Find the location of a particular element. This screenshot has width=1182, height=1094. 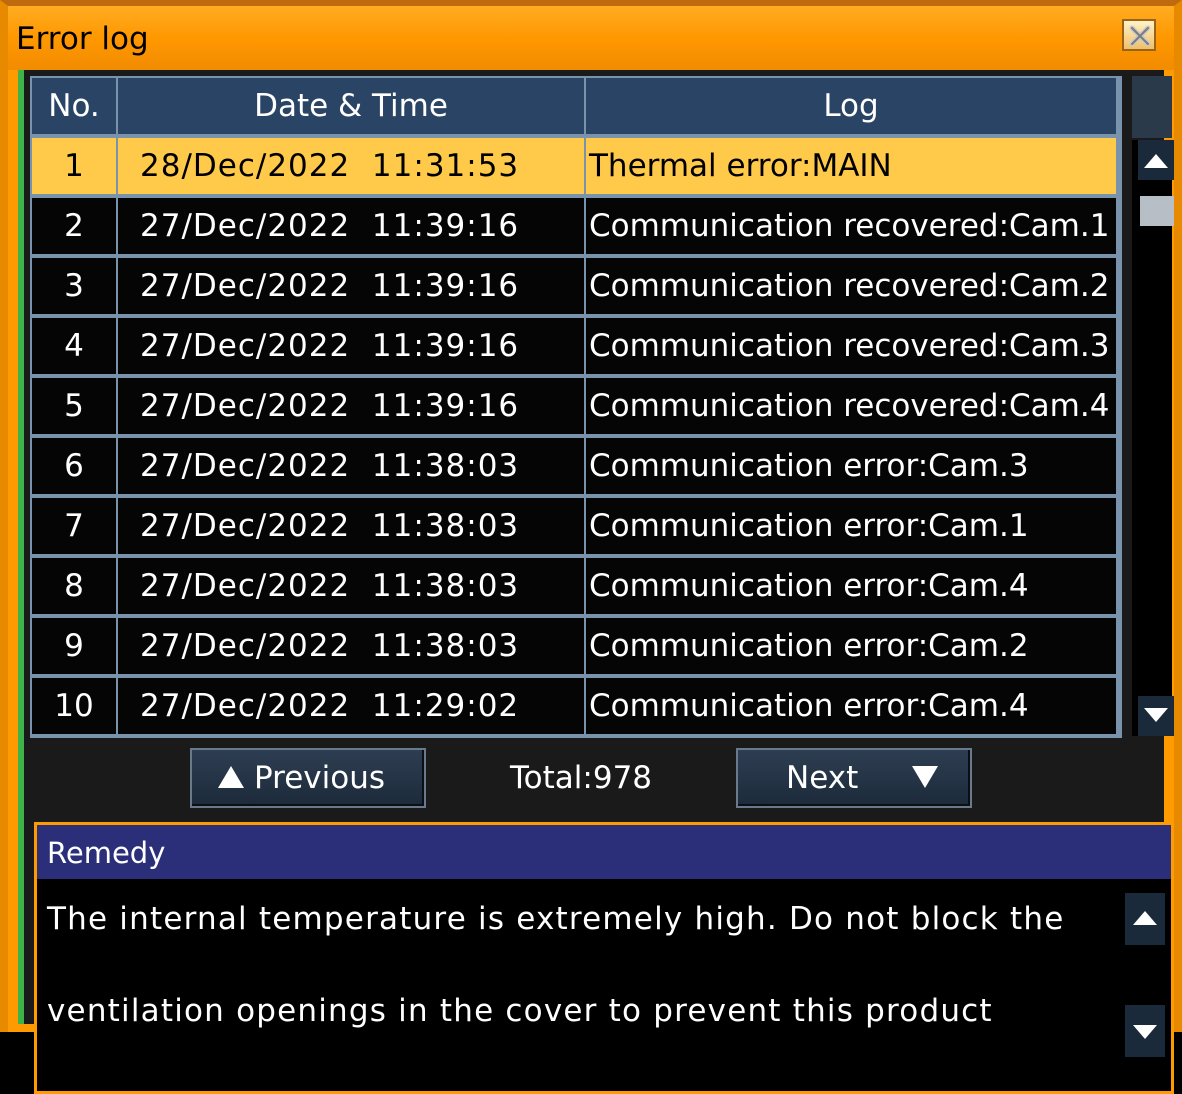

cell-log: Communication recovered:Cam.2 is located at coordinates (851, 286).